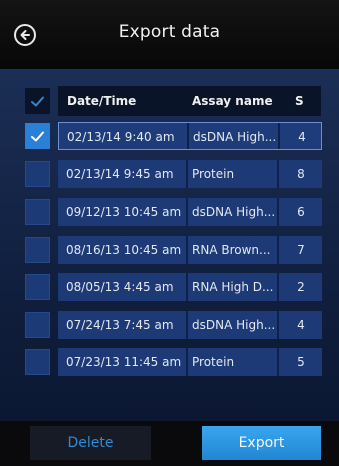 The height and width of the screenshot is (466, 339). I want to click on column-header-assay: Assay name, so click(232, 101).